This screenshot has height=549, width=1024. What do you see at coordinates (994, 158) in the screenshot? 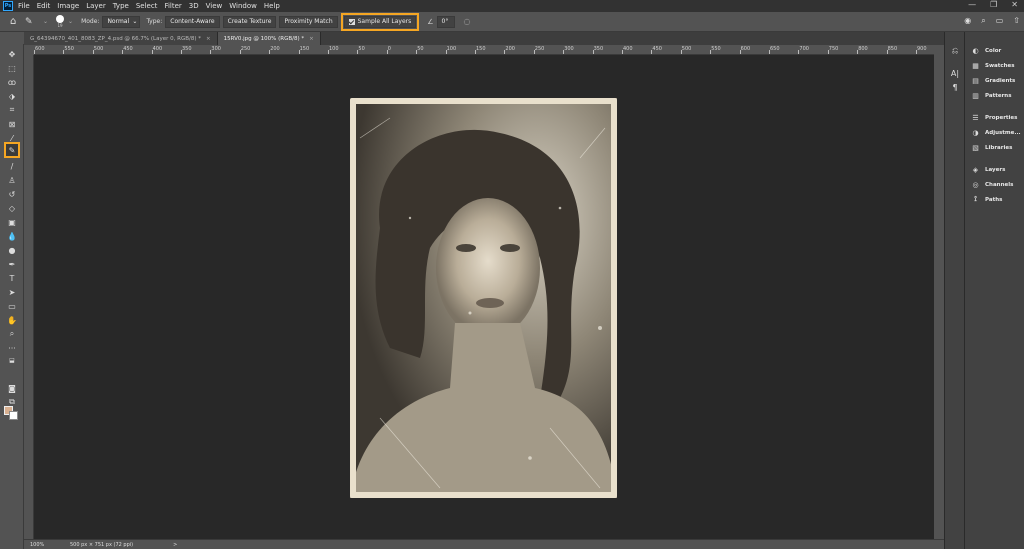
I see `panel-group-divider` at bounding box center [994, 158].